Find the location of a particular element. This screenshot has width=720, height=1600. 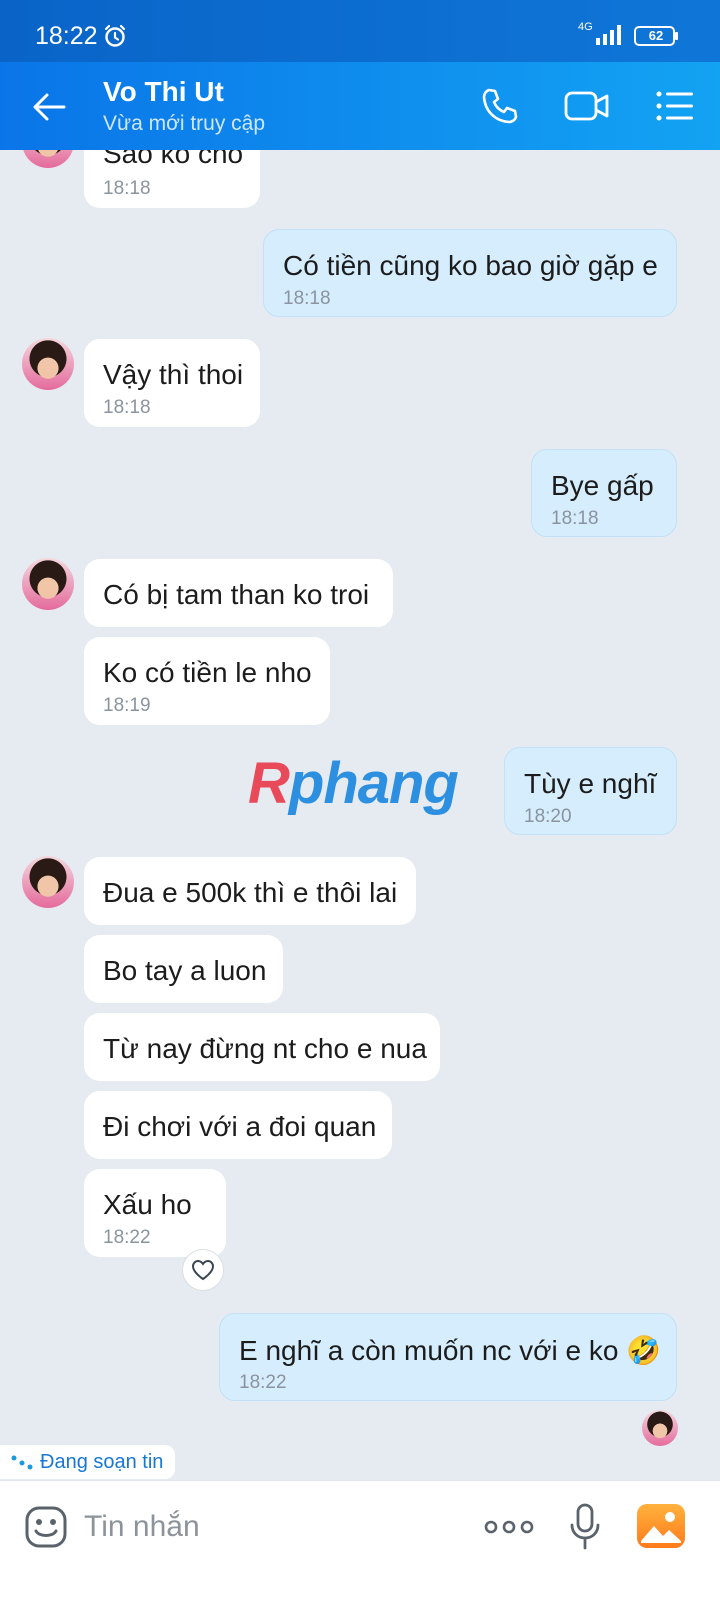

status-time: 18:22 is located at coordinates (66, 36).